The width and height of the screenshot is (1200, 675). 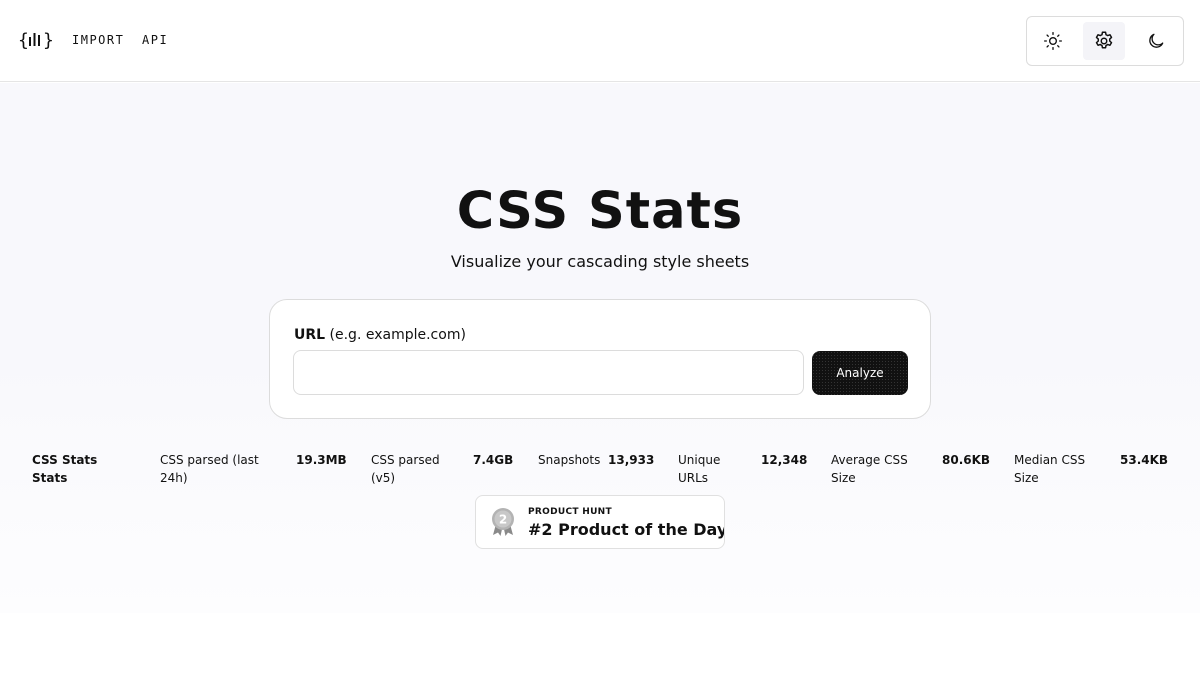 I want to click on system-theme-button, so click(x=1104, y=41).